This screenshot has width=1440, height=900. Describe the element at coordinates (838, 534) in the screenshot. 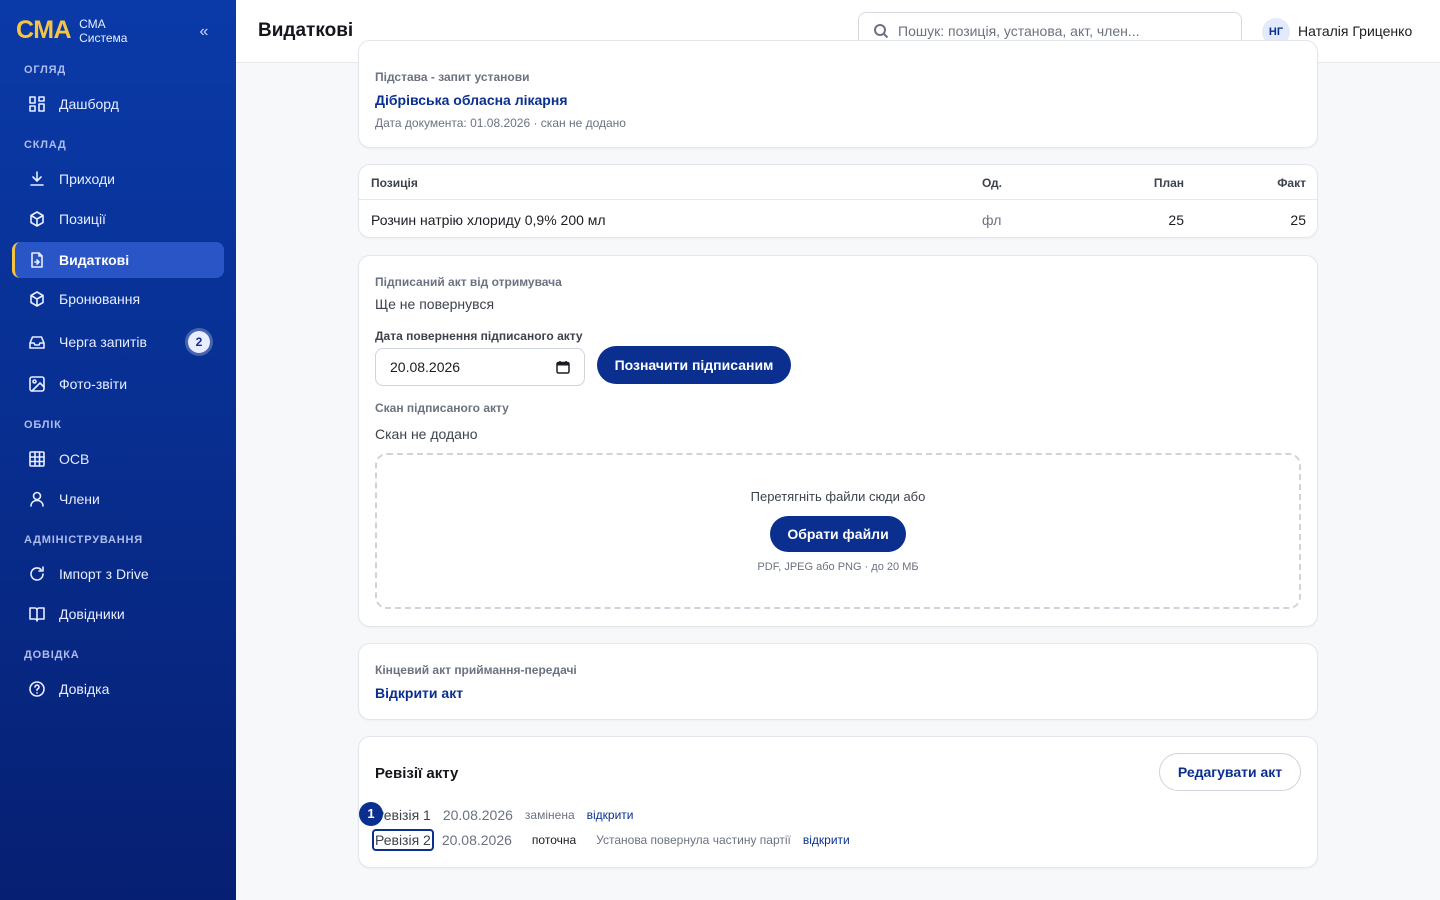

I see `choose-files-button: Обрати файли` at that location.